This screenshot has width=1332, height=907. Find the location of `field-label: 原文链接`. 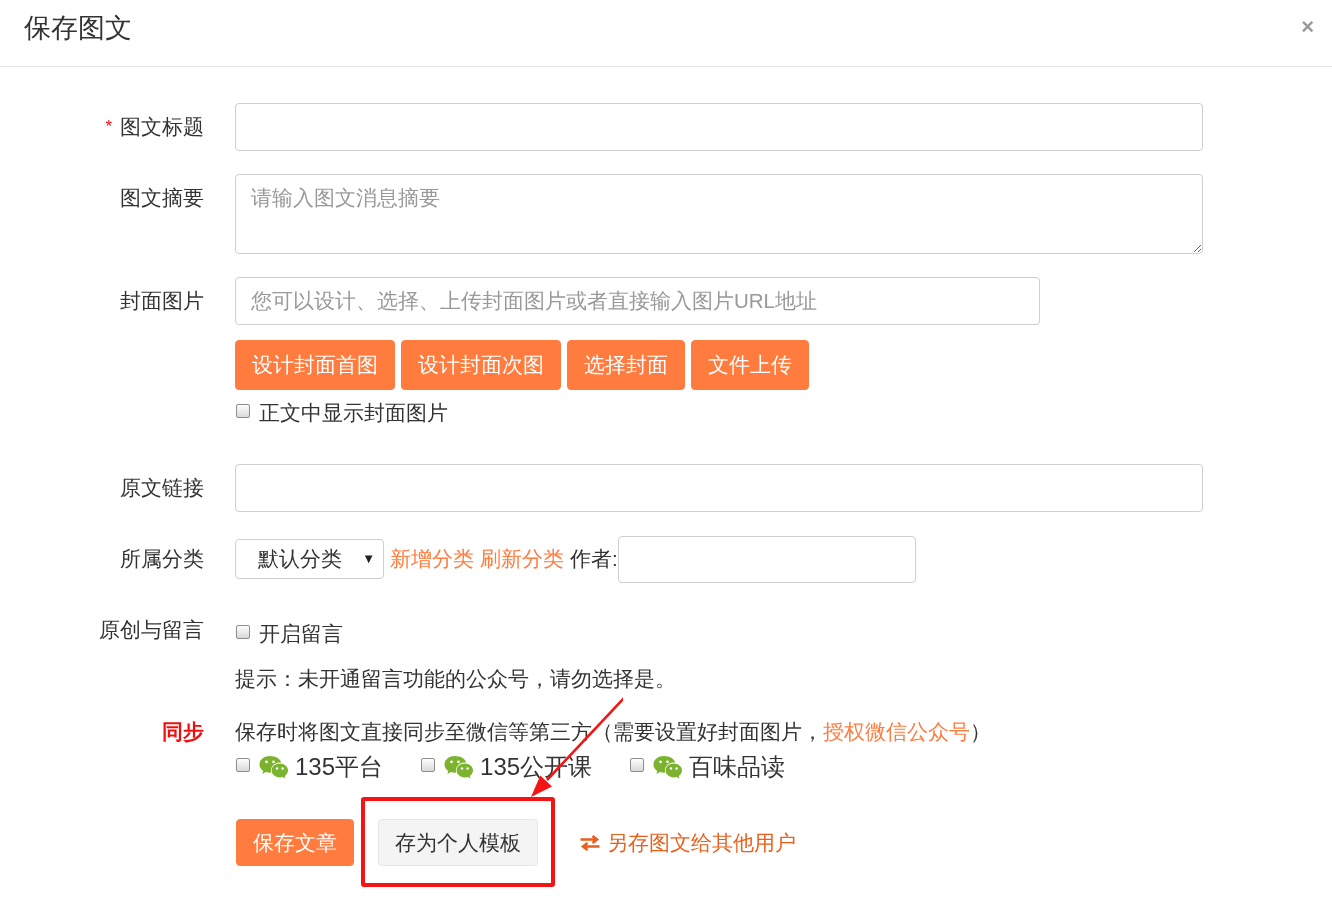

field-label: 原文链接 is located at coordinates (162, 488).